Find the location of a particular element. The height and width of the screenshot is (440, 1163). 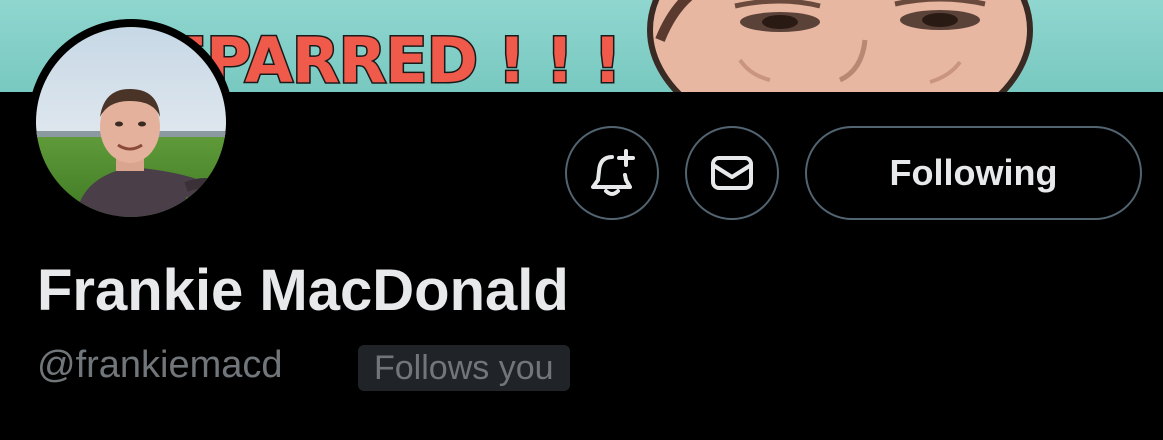

envelope-icon is located at coordinates (732, 173).